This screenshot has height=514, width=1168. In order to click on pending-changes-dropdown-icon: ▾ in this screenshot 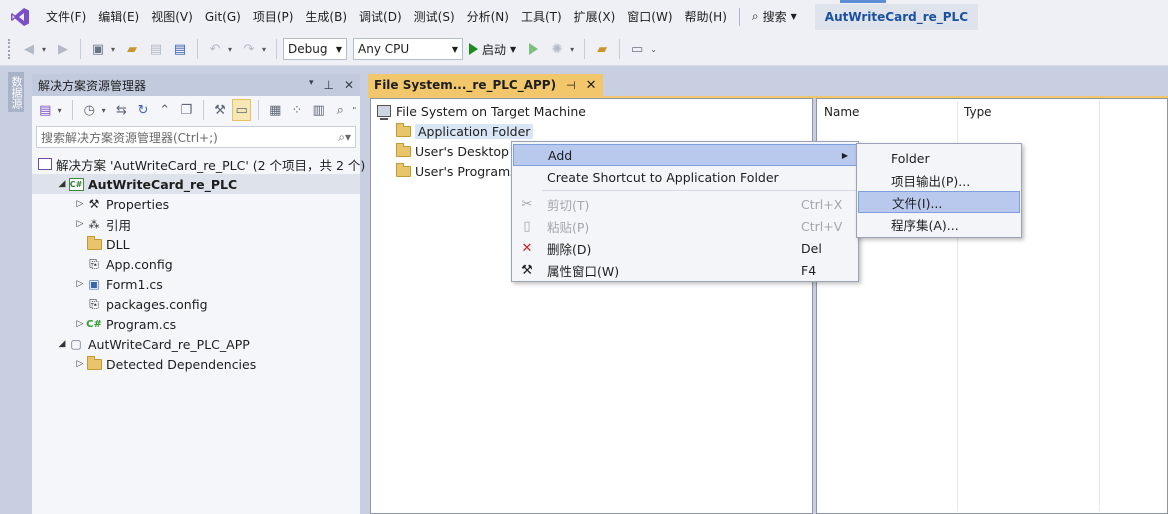, I will do `click(105, 110)`.